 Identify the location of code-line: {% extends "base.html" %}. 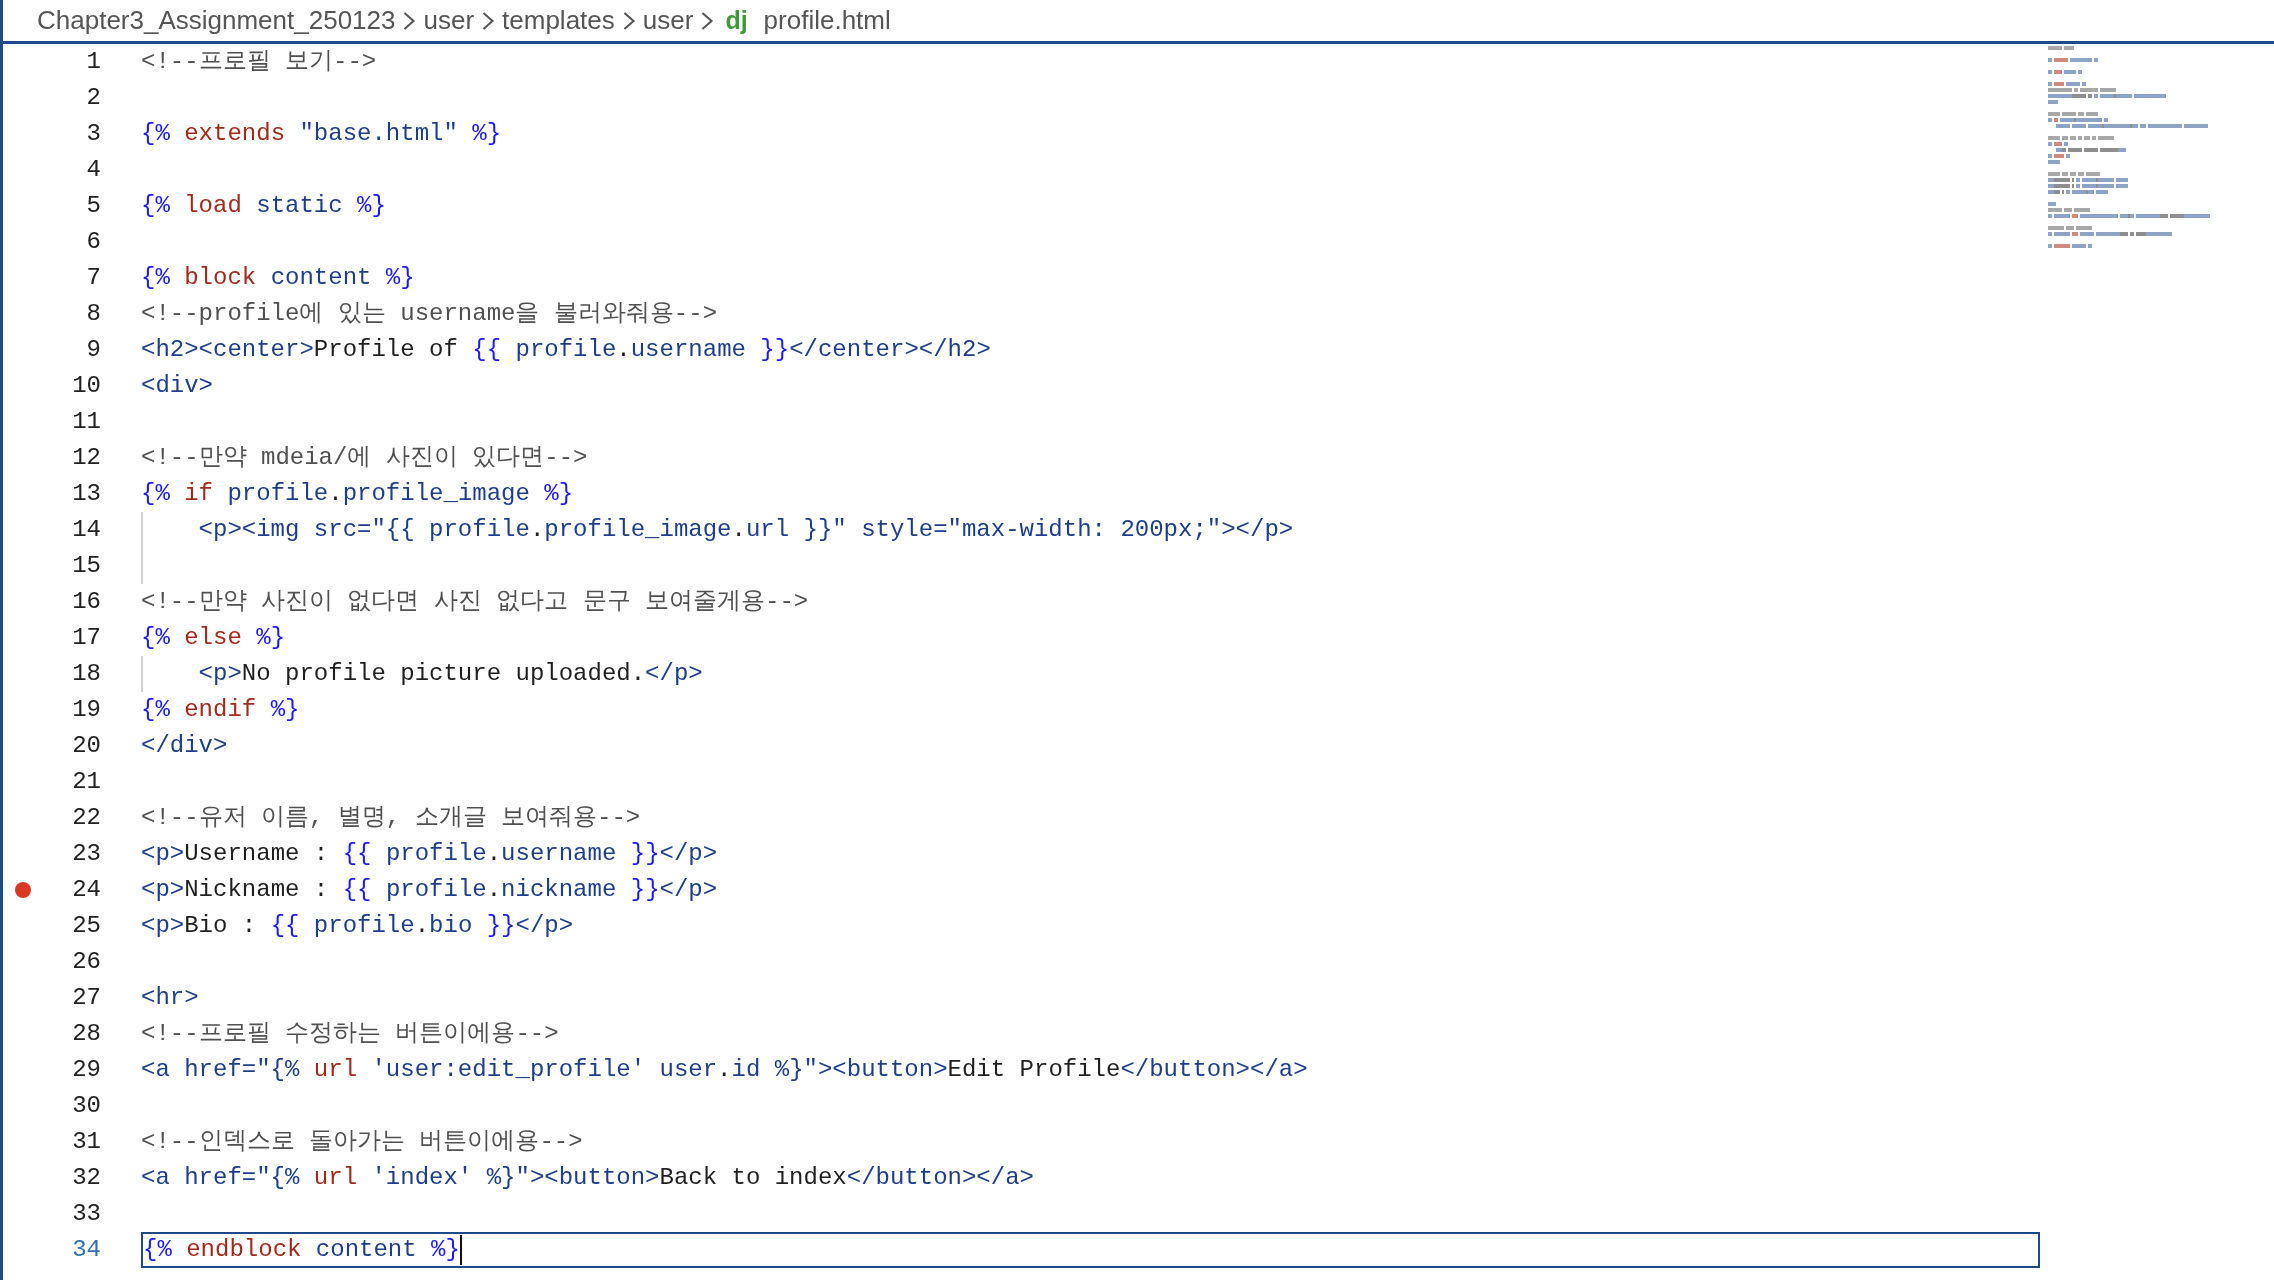
(321, 134).